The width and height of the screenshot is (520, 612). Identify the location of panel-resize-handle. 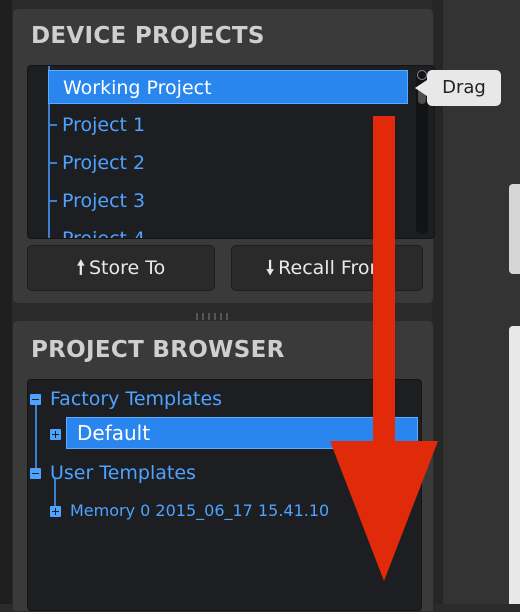
(217, 312).